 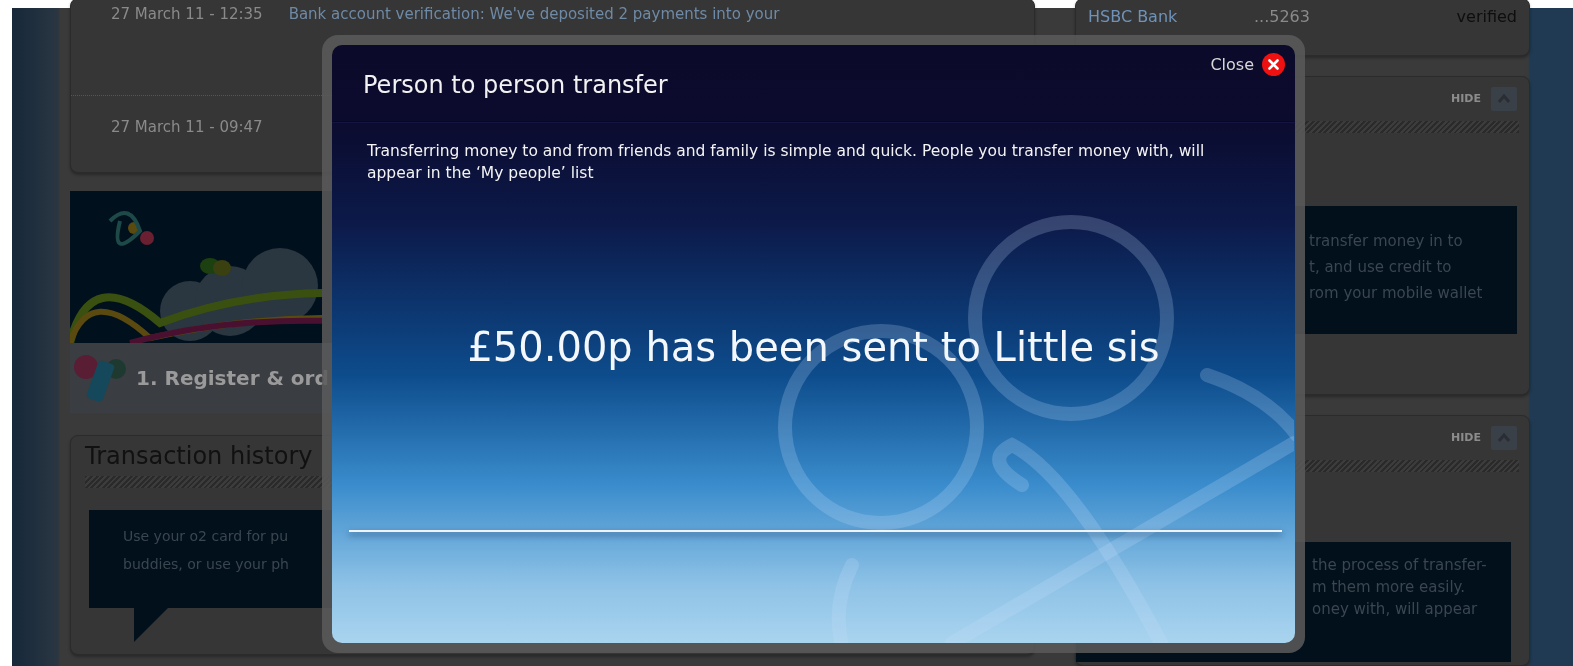 I want to click on notification-message: Bank account verification: We've deposited 2 payments into your, so click(x=534, y=13).